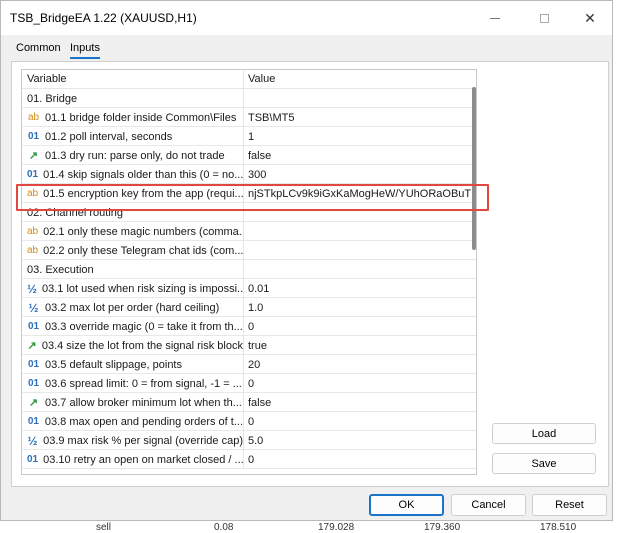 This screenshot has width=617, height=533. Describe the element at coordinates (133, 269) in the screenshot. I see `variable-cell: 03. Execution` at that location.